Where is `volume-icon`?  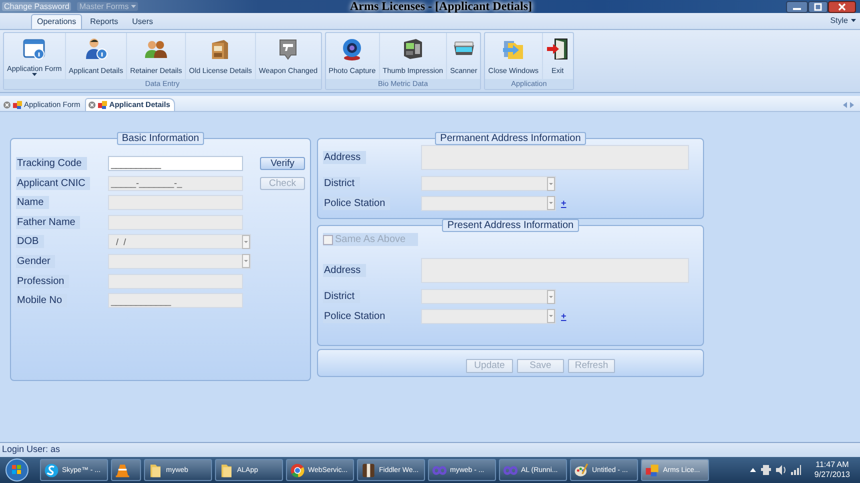 volume-icon is located at coordinates (781, 470).